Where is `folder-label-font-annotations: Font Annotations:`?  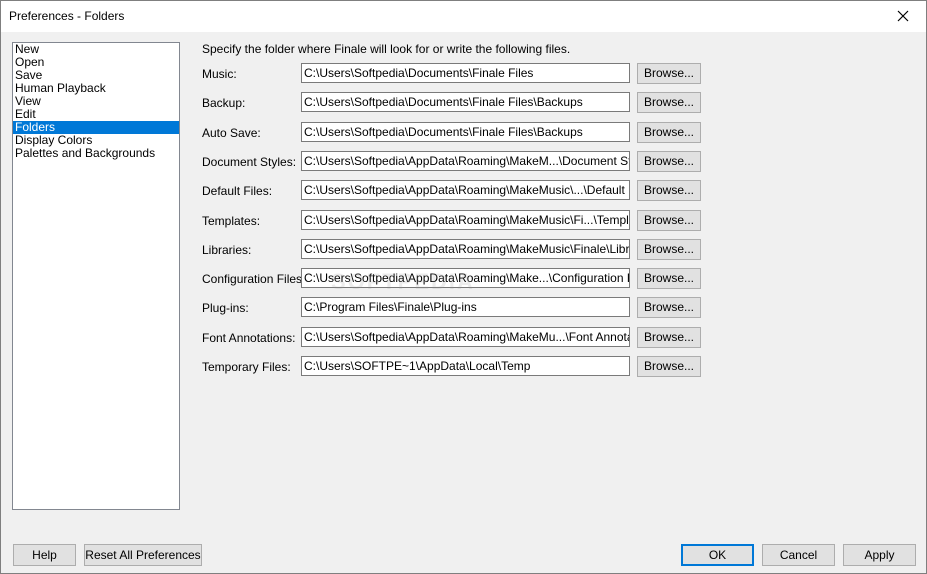 folder-label-font-annotations: Font Annotations: is located at coordinates (249, 338).